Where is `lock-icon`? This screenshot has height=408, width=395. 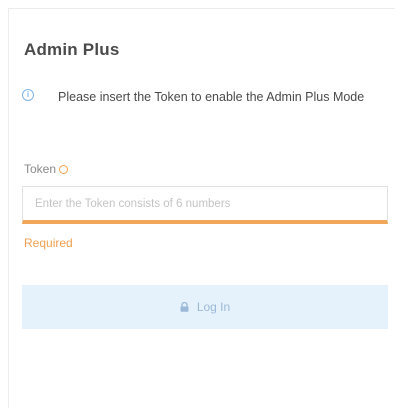 lock-icon is located at coordinates (184, 307).